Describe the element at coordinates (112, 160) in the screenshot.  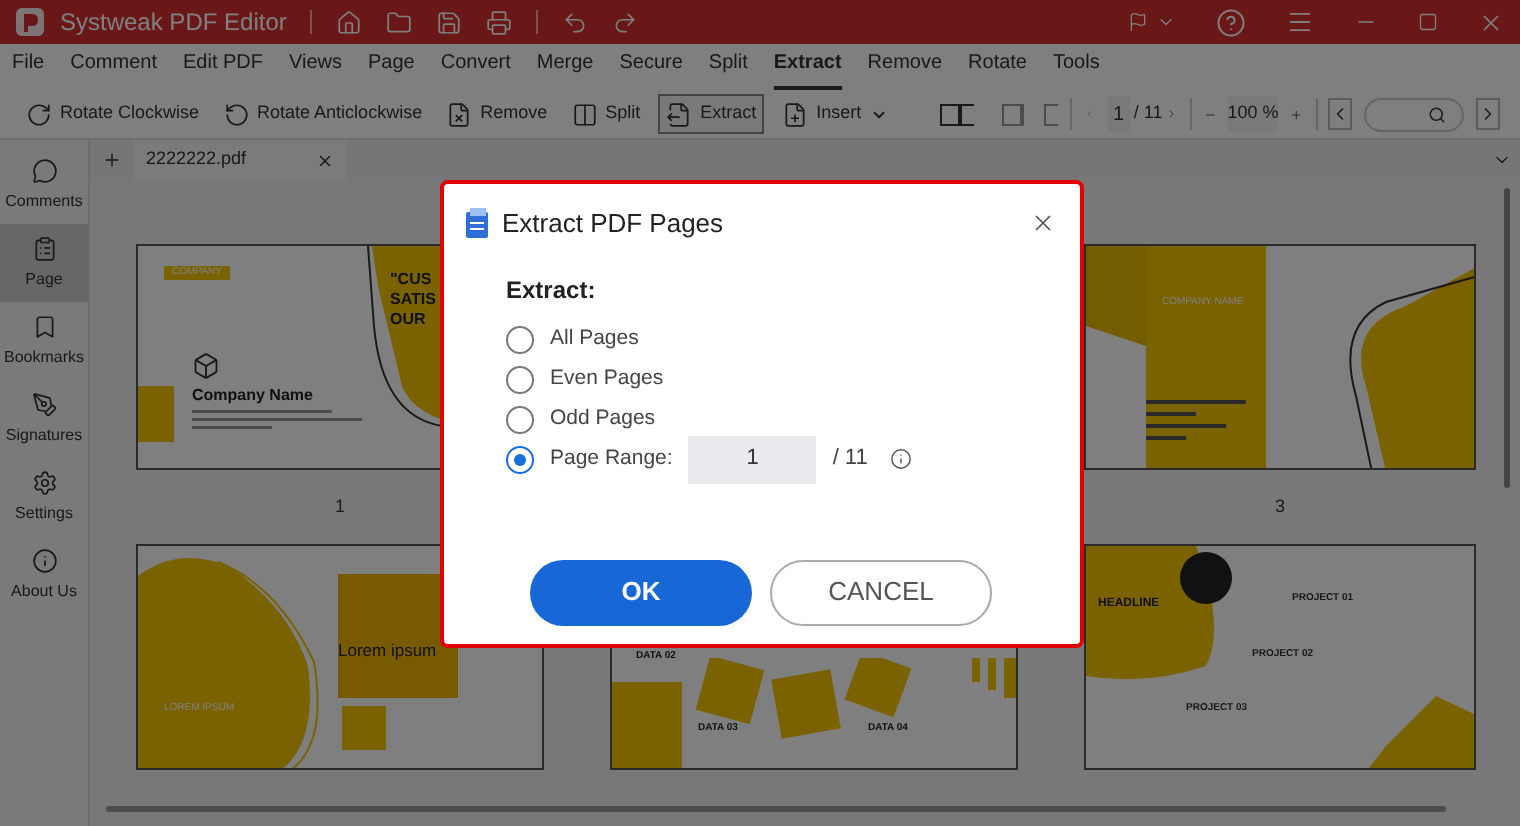
I see `new-tab-icon` at that location.